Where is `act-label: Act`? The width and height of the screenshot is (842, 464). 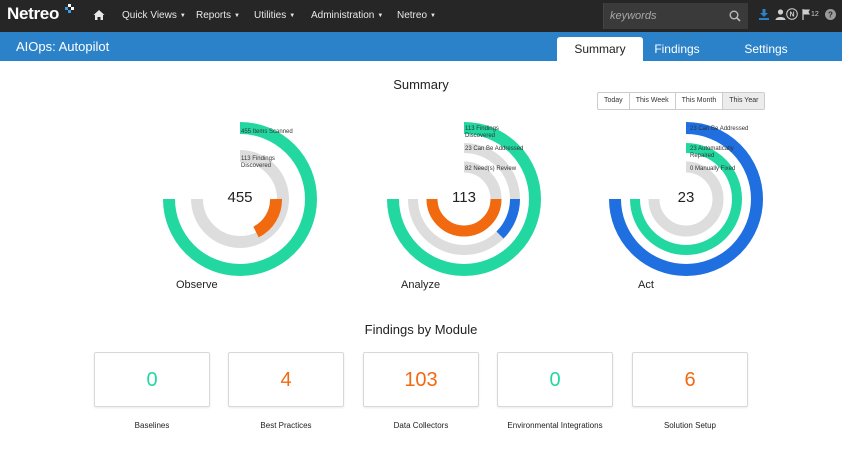 act-label: Act is located at coordinates (646, 285).